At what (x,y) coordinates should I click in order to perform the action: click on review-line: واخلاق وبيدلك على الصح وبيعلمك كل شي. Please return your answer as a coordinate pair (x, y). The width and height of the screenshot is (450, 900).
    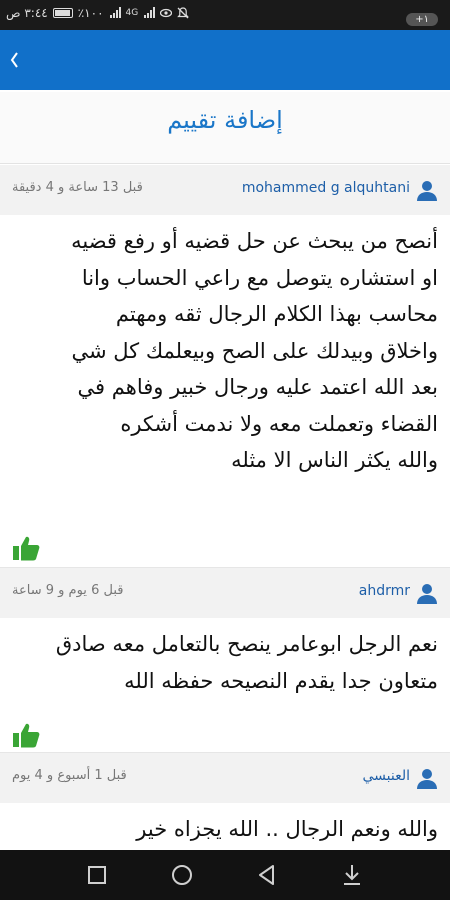
    Looking at the image, I should click on (254, 350).